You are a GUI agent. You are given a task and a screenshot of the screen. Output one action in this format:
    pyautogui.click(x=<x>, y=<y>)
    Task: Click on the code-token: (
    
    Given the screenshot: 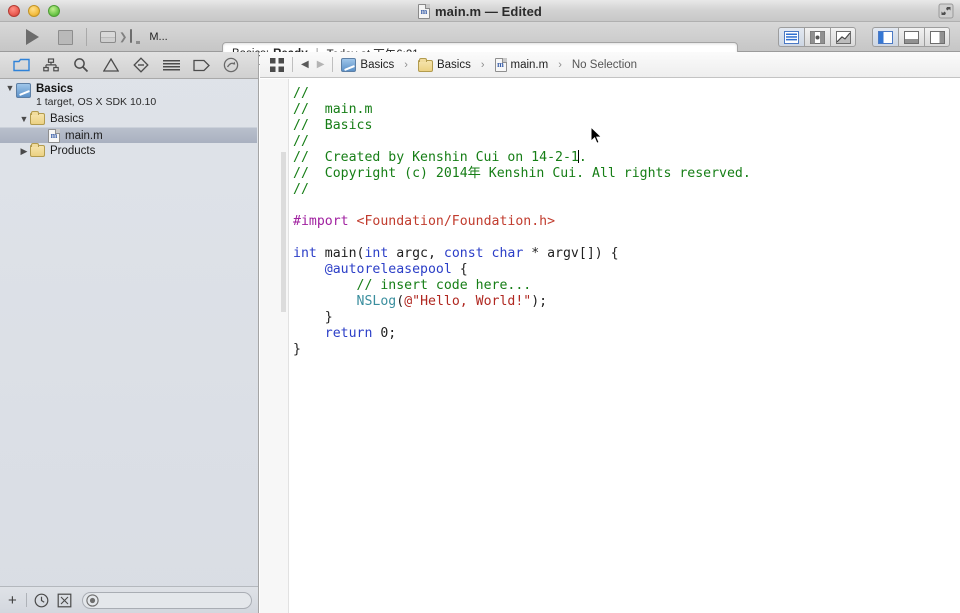 What is the action you would take?
    pyautogui.click(x=400, y=301)
    